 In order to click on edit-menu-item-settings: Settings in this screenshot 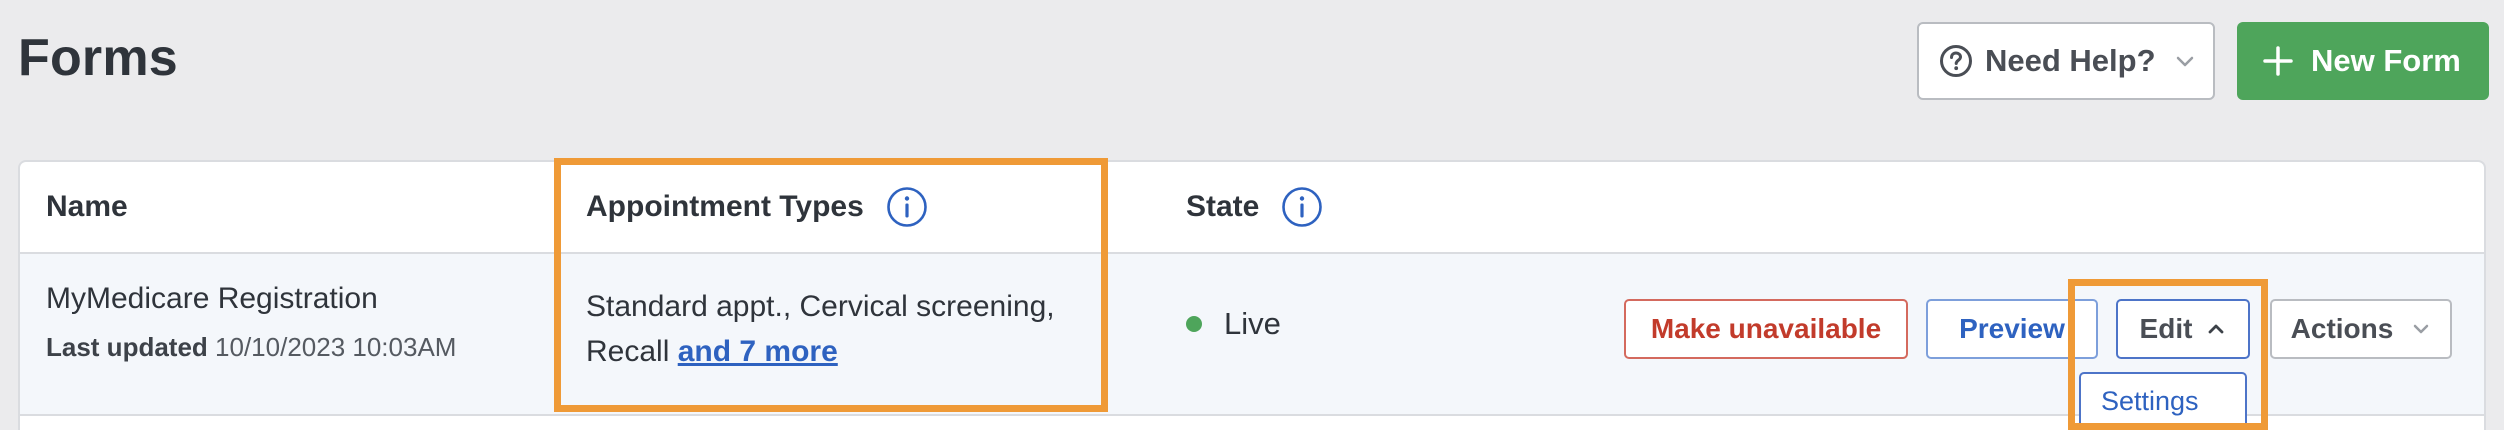, I will do `click(2163, 401)`.